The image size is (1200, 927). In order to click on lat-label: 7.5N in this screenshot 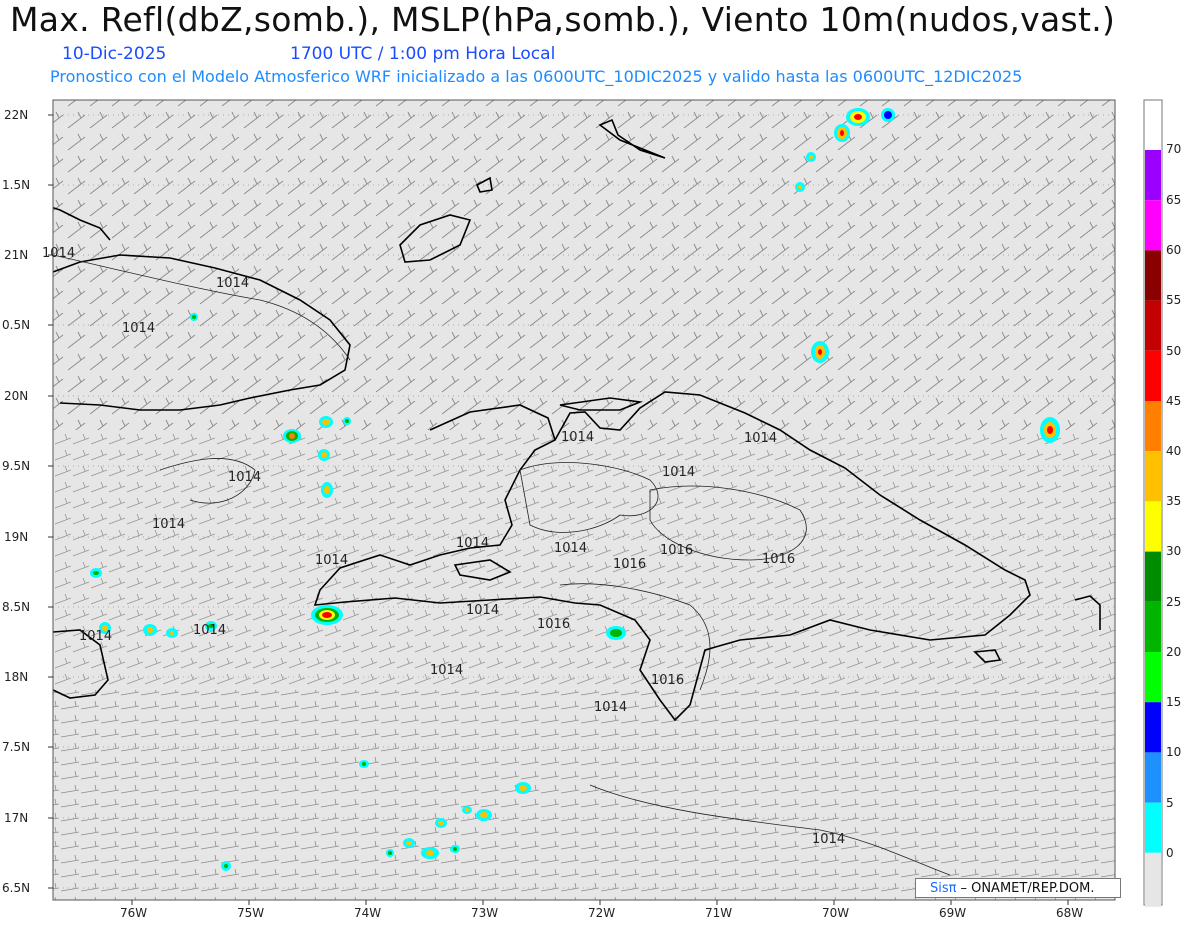, I will do `click(16, 747)`.